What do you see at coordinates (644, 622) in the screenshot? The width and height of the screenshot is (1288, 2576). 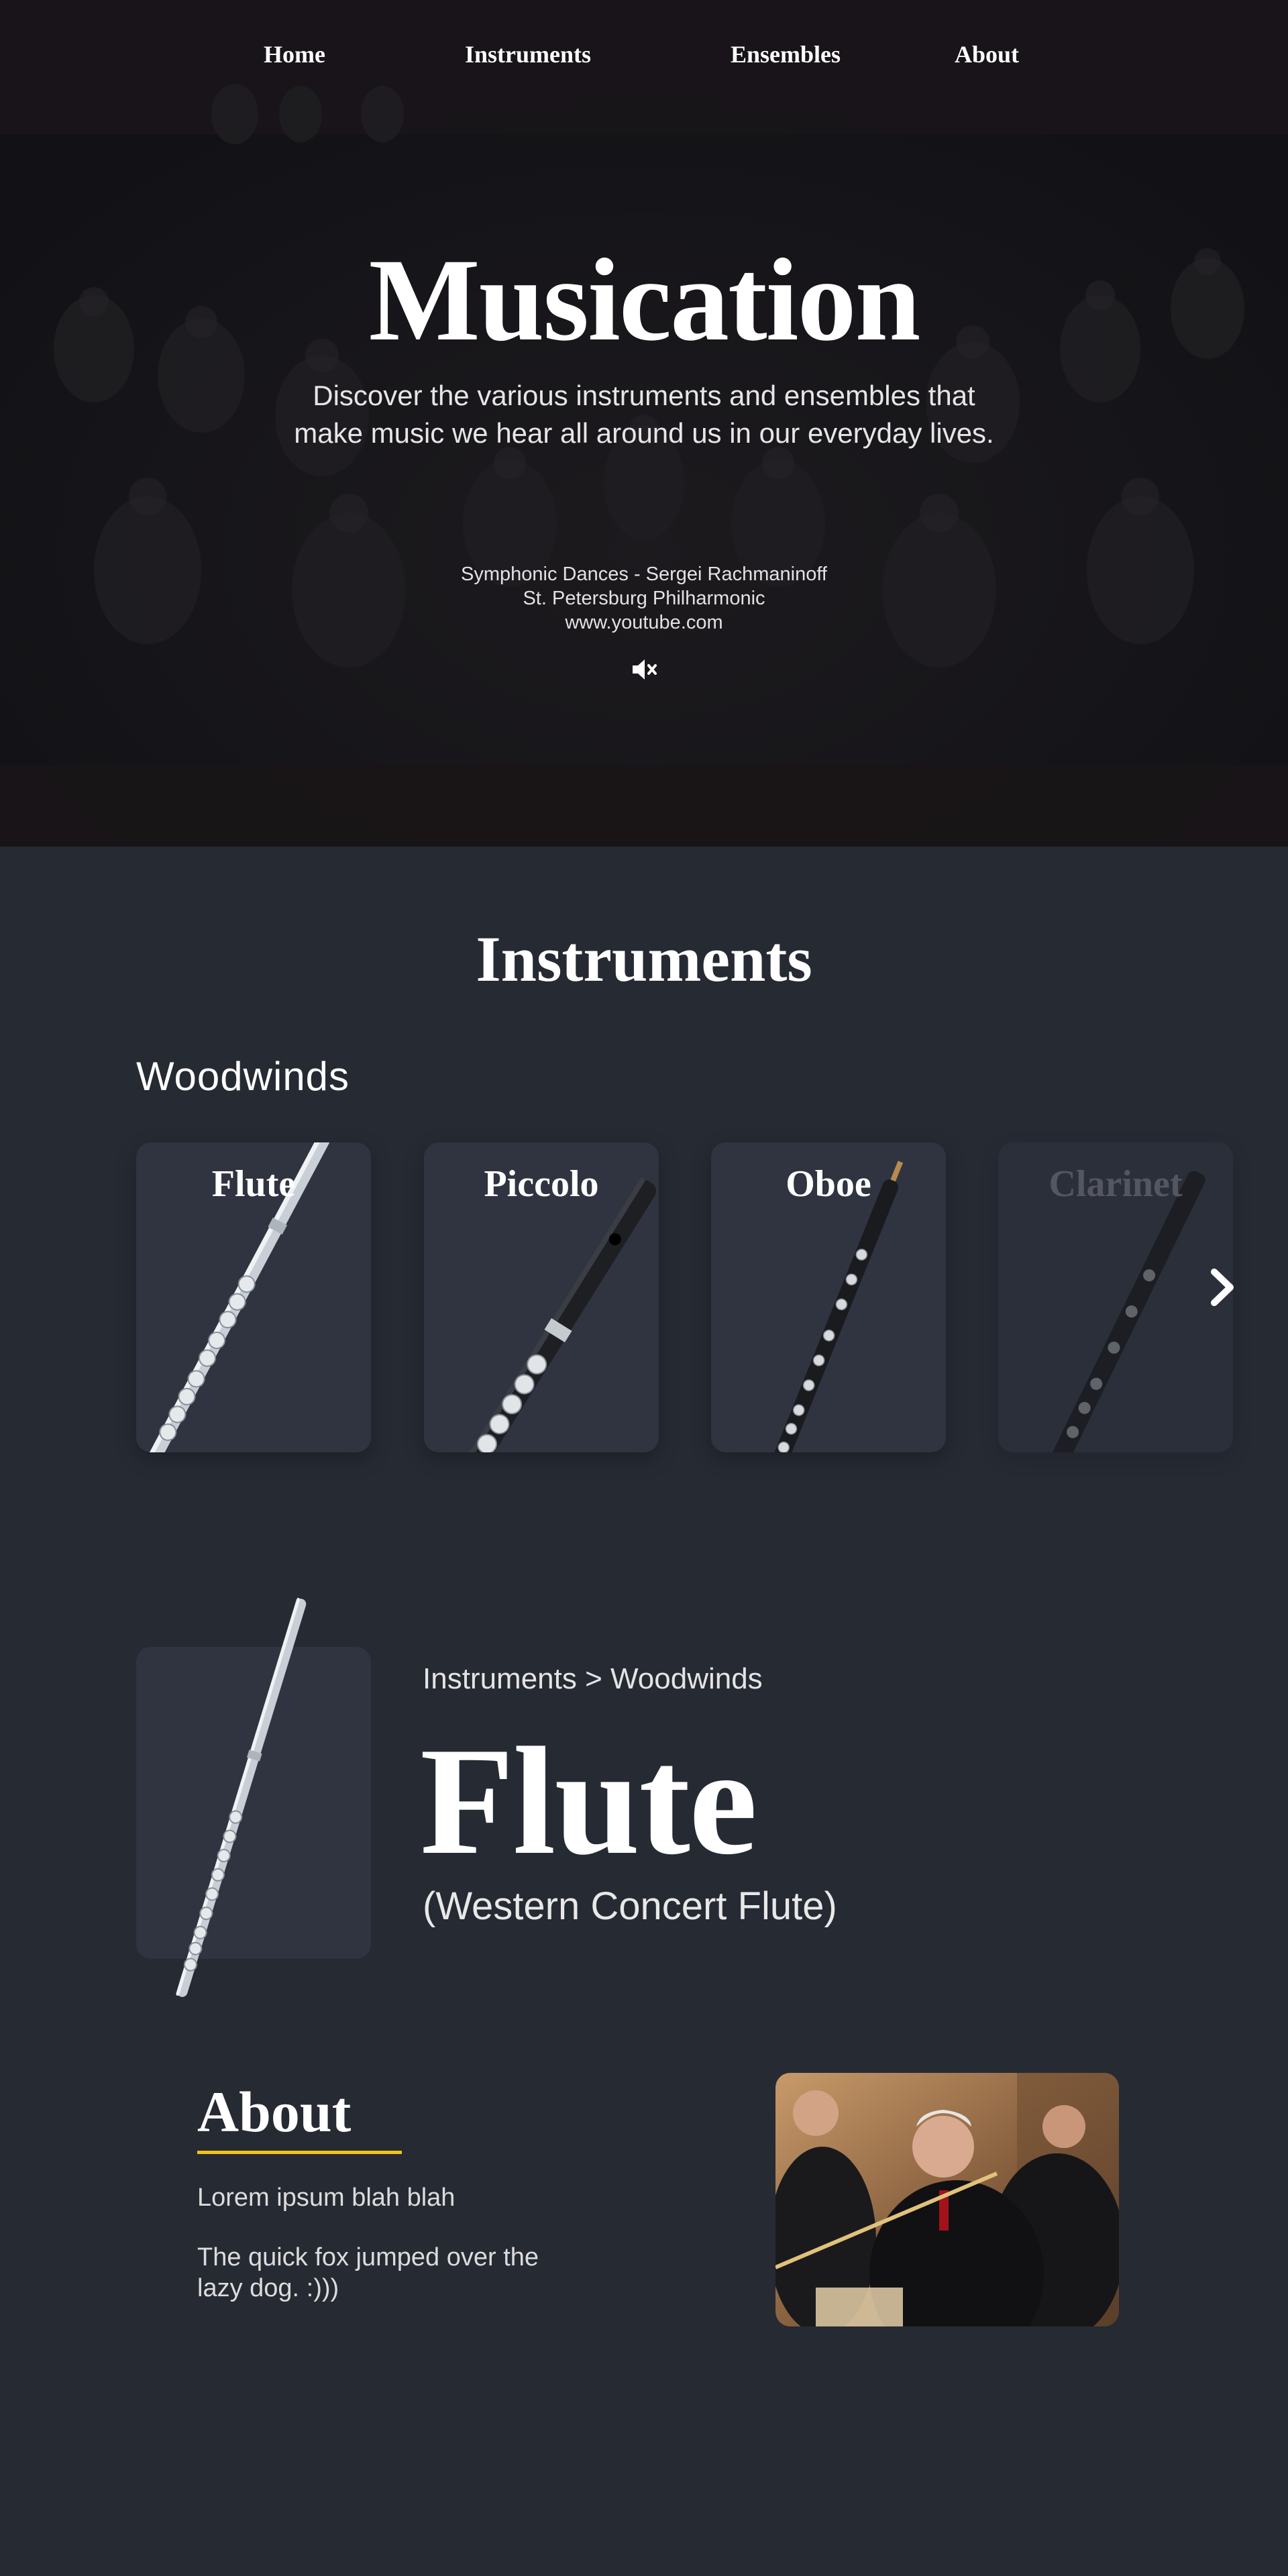 I see `credit-source: www.youtube.com` at bounding box center [644, 622].